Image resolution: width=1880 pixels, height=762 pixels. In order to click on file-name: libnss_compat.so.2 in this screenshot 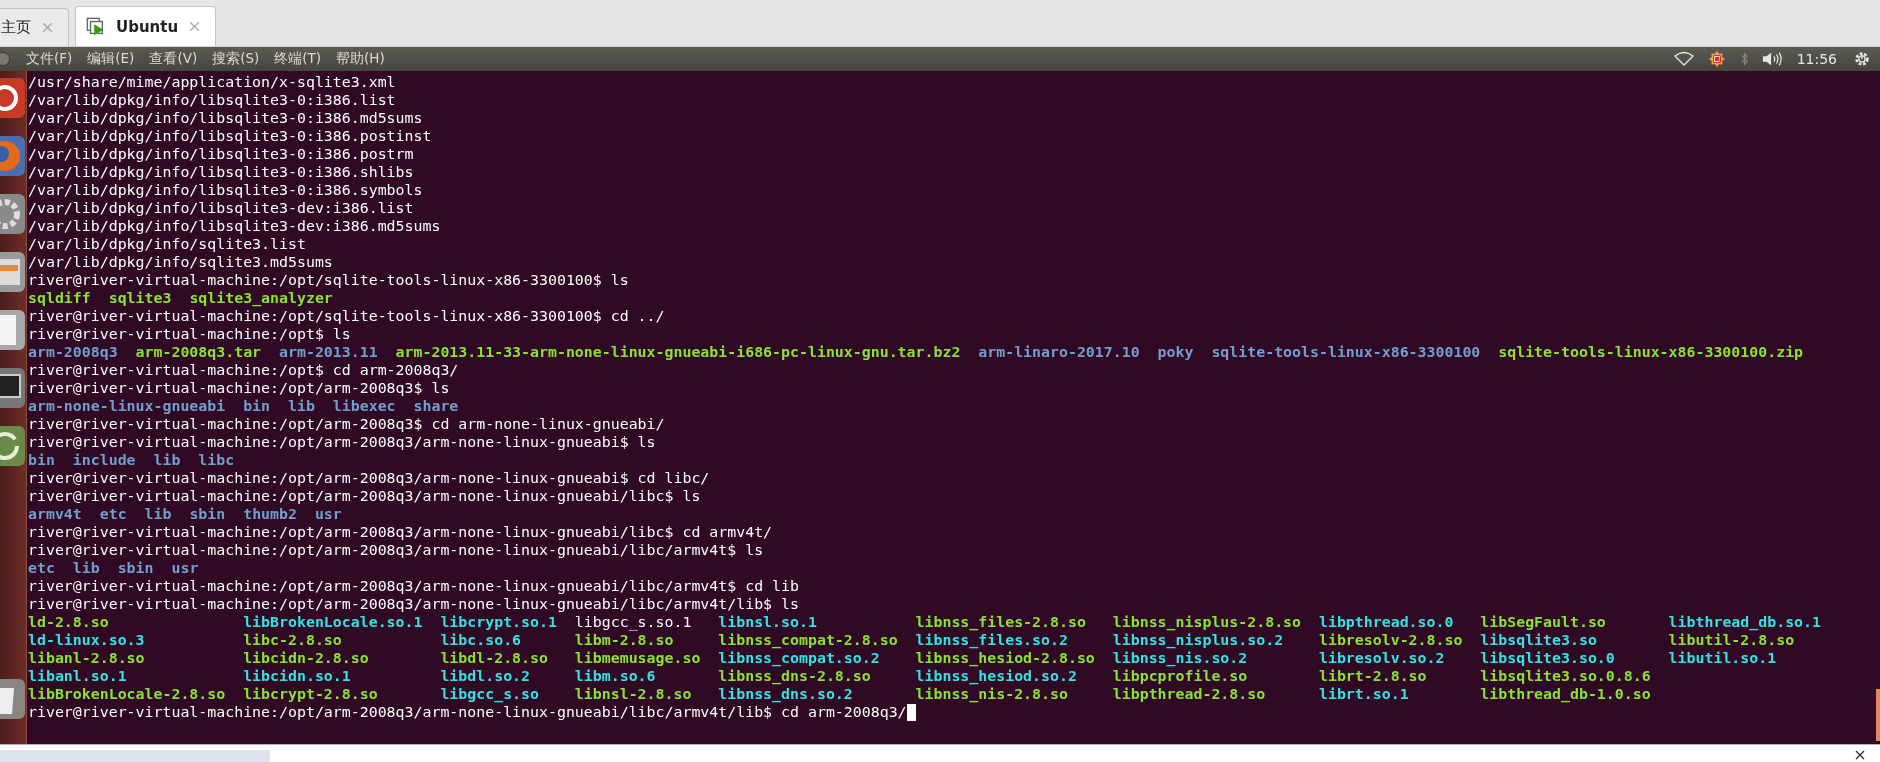, I will do `click(799, 658)`.